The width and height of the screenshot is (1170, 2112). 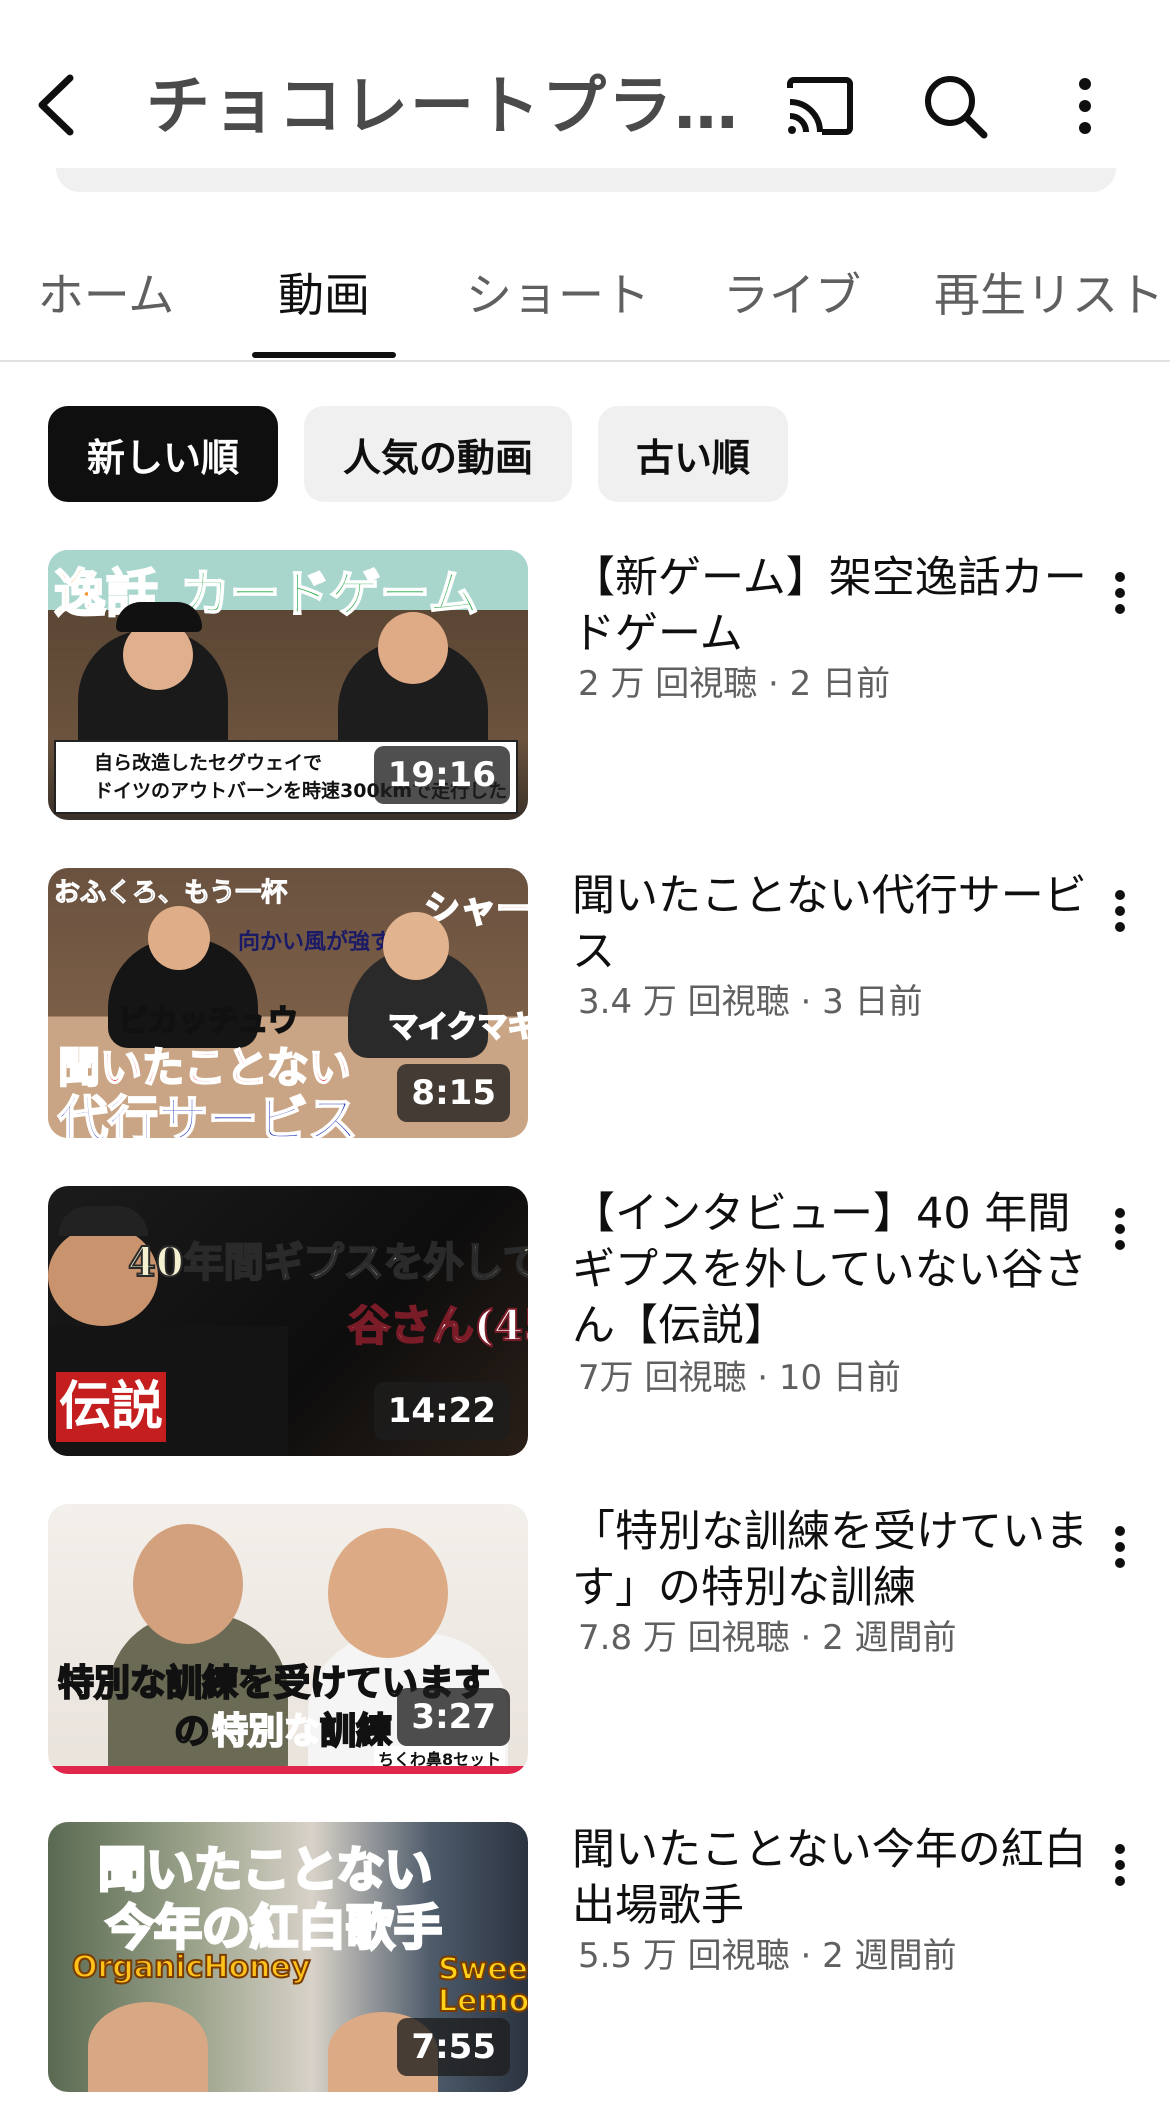 What do you see at coordinates (457, 1027) in the screenshot?
I see `thumbnail-text: マイクマキ` at bounding box center [457, 1027].